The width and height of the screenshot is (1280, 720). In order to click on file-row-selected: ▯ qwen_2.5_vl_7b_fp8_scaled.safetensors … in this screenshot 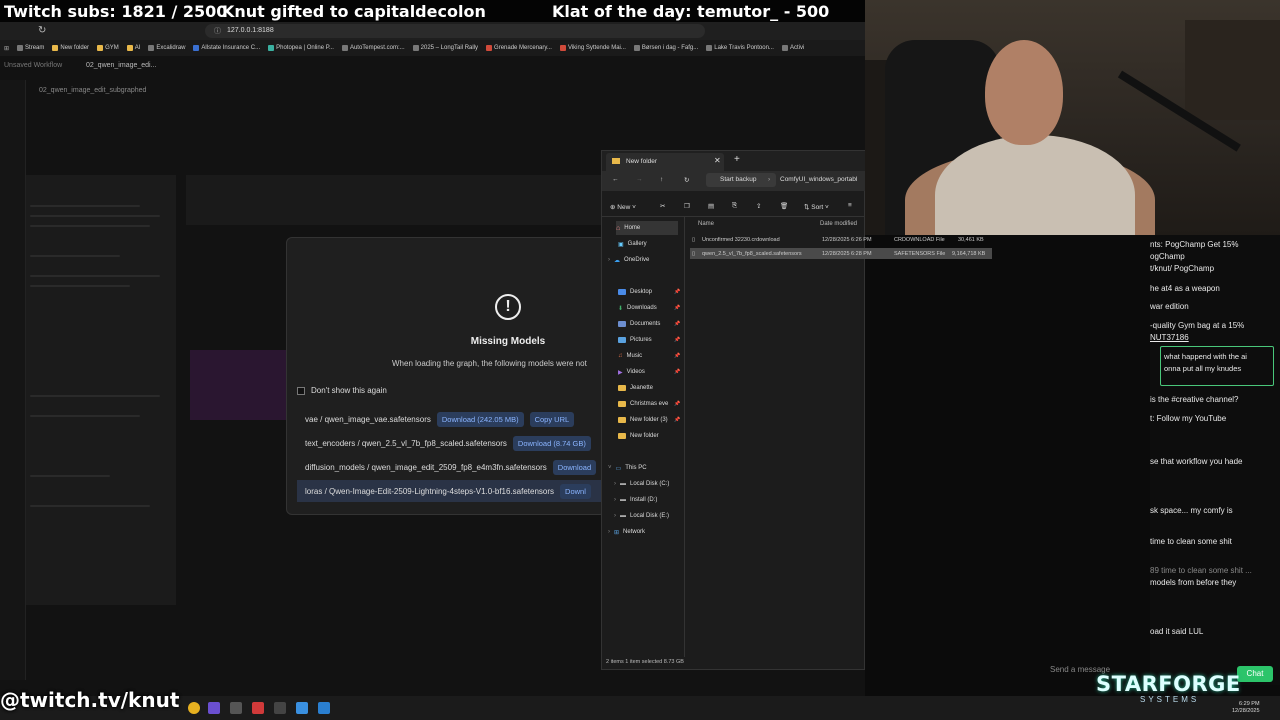, I will do `click(841, 253)`.